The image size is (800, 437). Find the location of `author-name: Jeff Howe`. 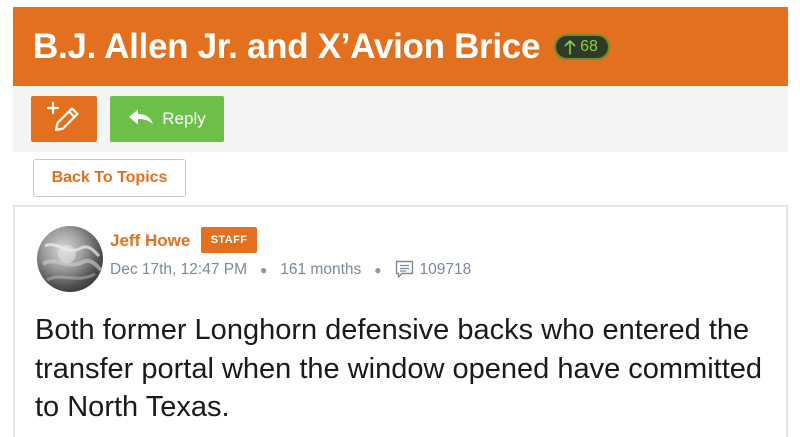

author-name: Jeff Howe is located at coordinates (150, 241).